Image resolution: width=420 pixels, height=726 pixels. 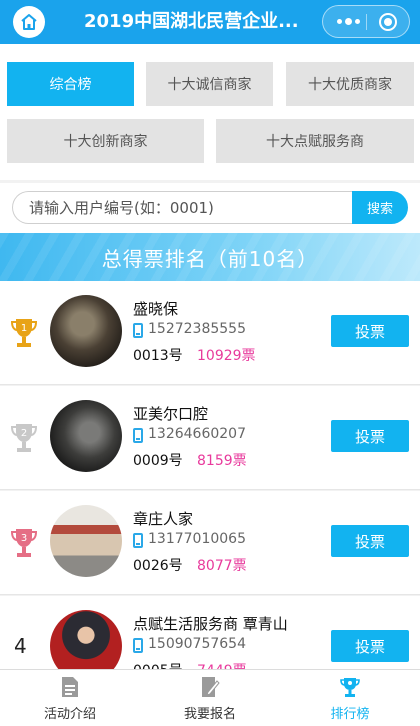 What do you see at coordinates (222, 461) in the screenshot?
I see `vote-count: 8159票` at bounding box center [222, 461].